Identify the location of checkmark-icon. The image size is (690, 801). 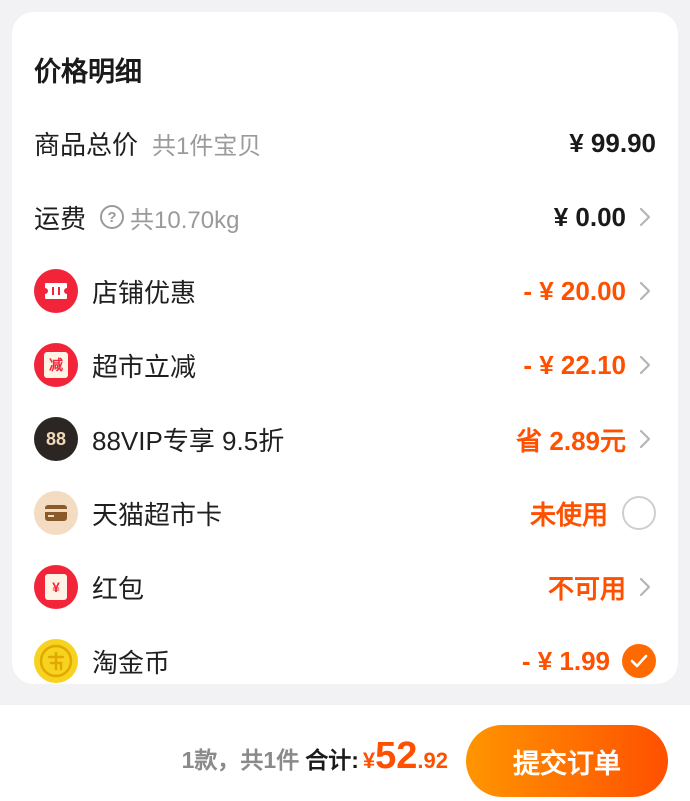
(639, 661).